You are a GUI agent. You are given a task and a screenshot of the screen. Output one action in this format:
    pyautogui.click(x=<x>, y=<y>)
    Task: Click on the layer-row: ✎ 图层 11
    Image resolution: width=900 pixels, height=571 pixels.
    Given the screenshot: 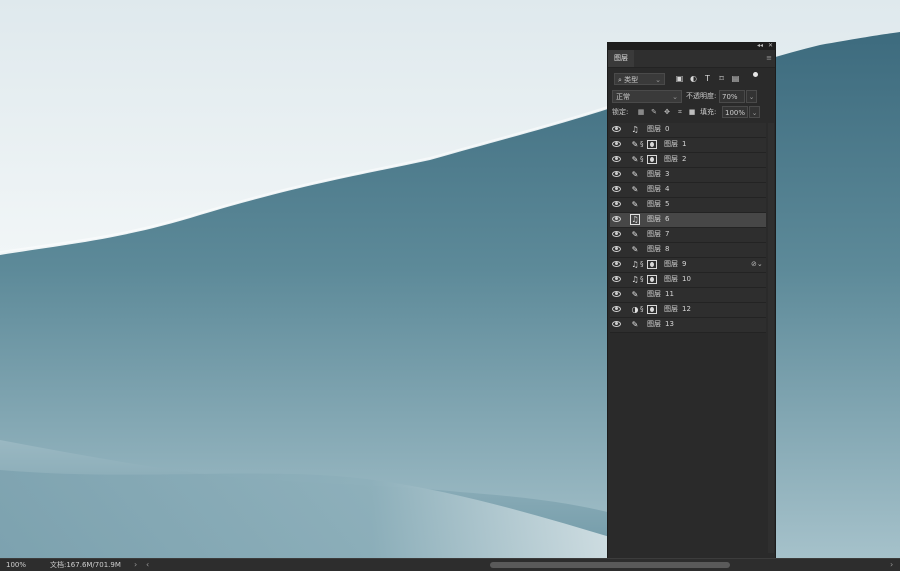 What is the action you would take?
    pyautogui.click(x=688, y=295)
    